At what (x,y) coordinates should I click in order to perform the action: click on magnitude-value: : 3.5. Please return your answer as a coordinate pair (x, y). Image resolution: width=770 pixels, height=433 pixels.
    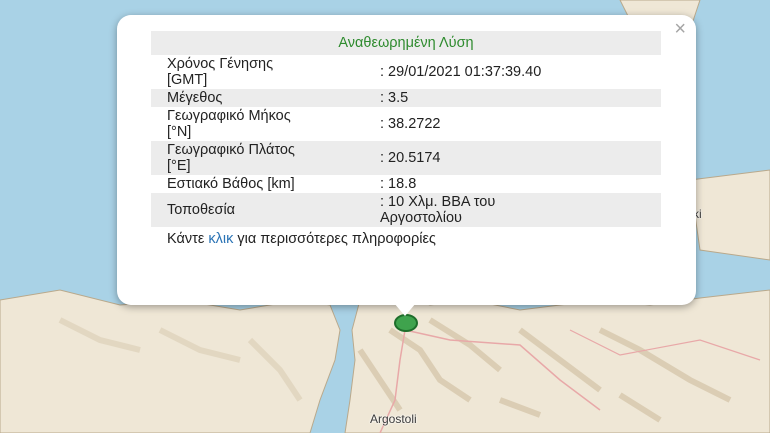
    Looking at the image, I should click on (520, 98).